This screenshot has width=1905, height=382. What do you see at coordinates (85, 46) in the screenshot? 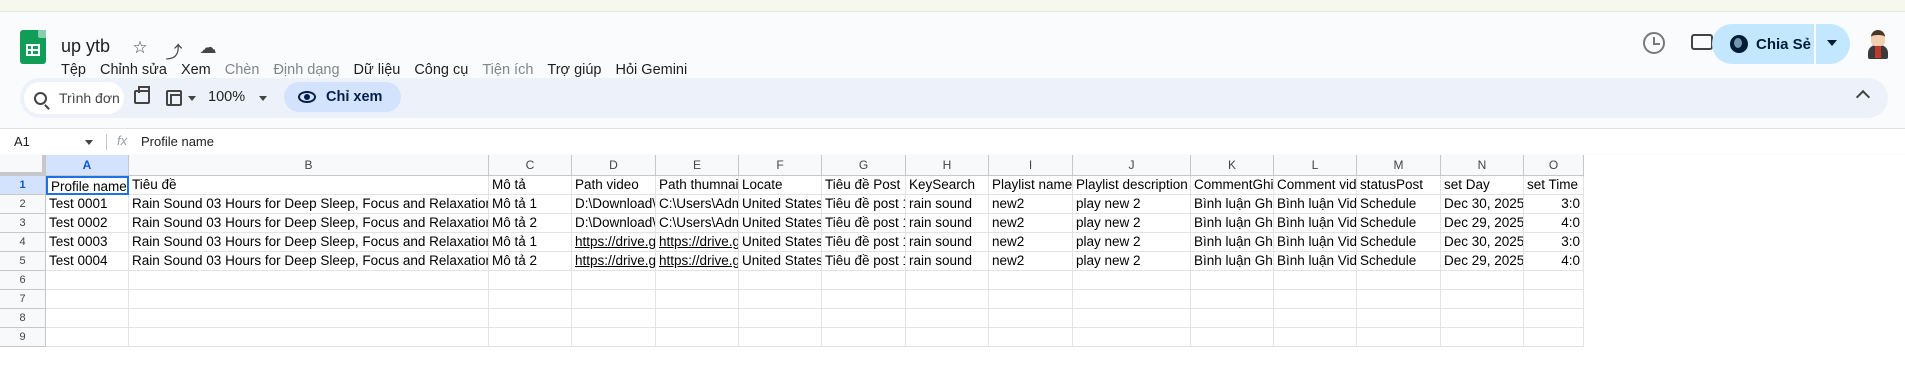
I see `document-title: up ytb` at bounding box center [85, 46].